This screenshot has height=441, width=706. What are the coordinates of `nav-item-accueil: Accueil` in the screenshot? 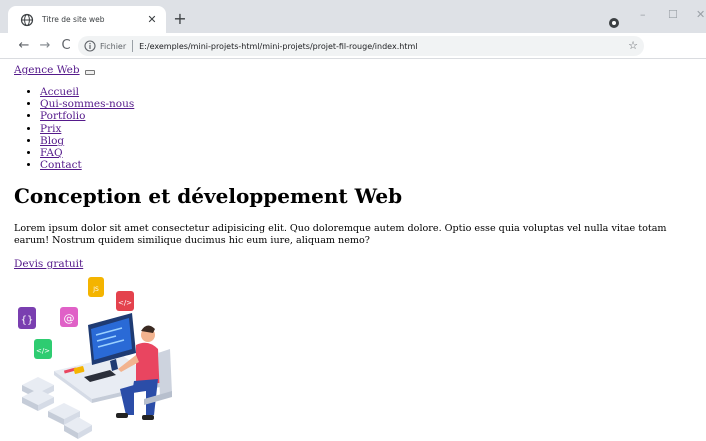 It's located at (87, 92).